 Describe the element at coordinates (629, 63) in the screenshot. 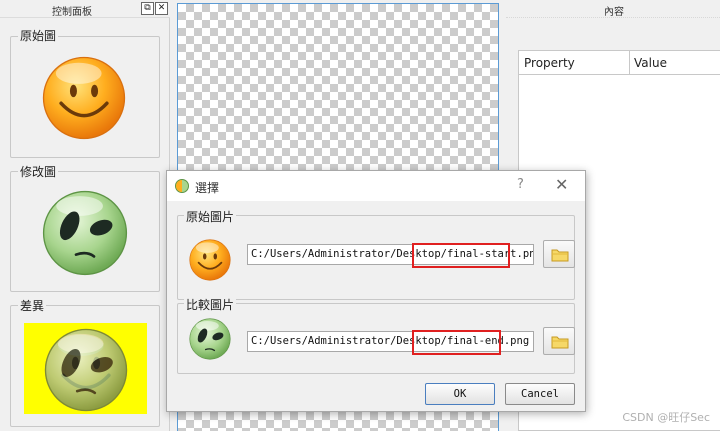

I see `column-divider` at that location.